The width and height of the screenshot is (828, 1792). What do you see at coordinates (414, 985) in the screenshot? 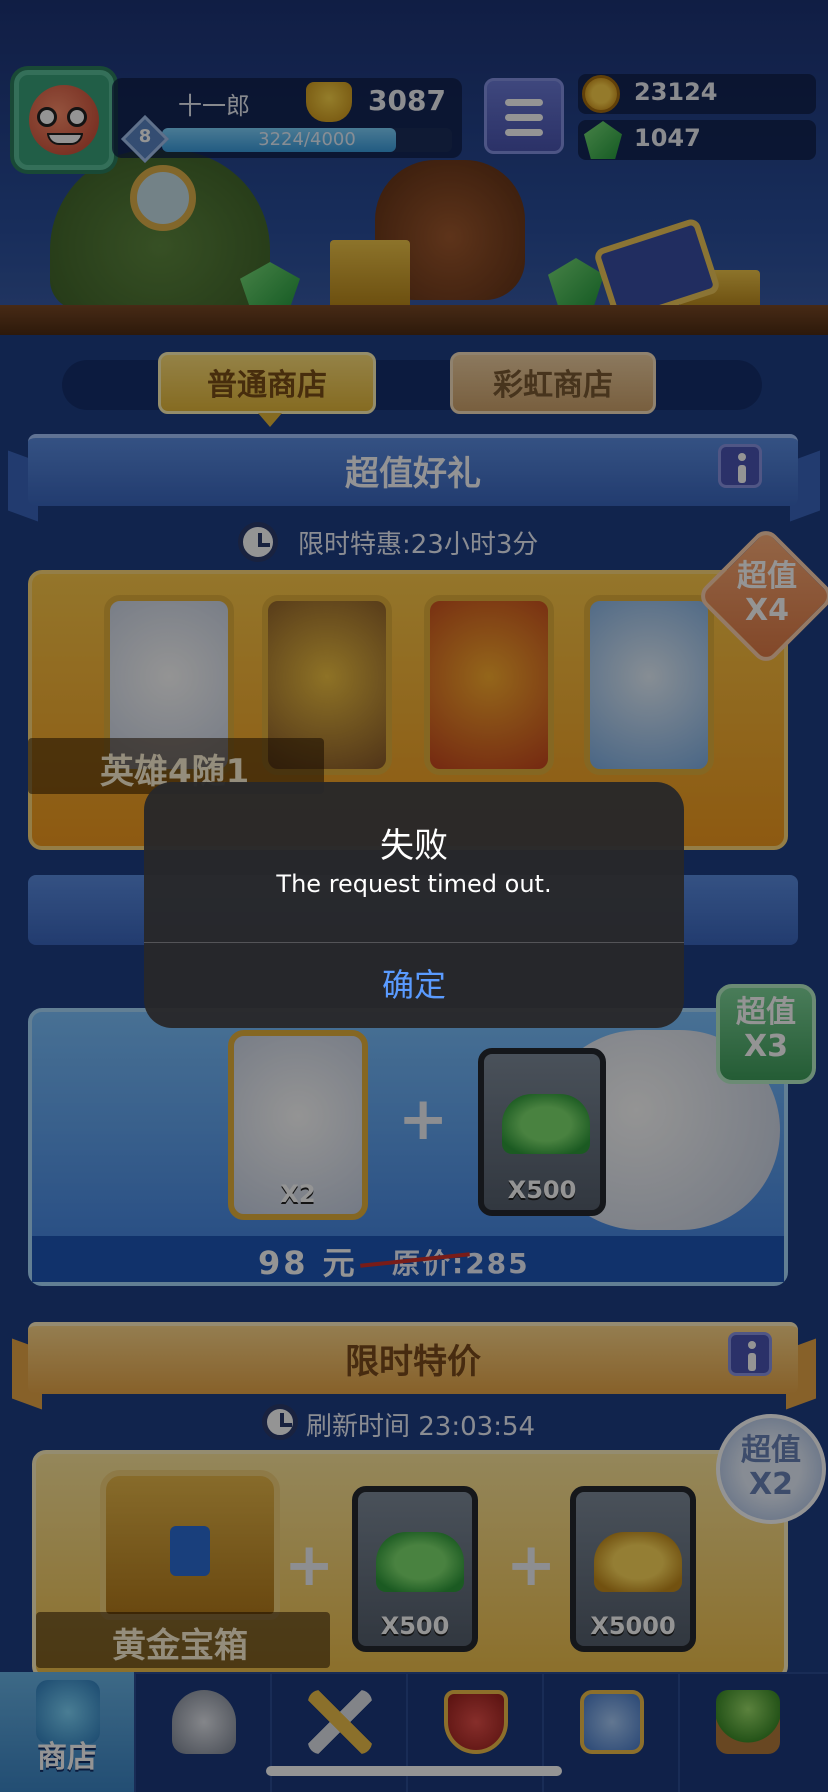
I see `alert-confirm-button: 确定` at bounding box center [414, 985].